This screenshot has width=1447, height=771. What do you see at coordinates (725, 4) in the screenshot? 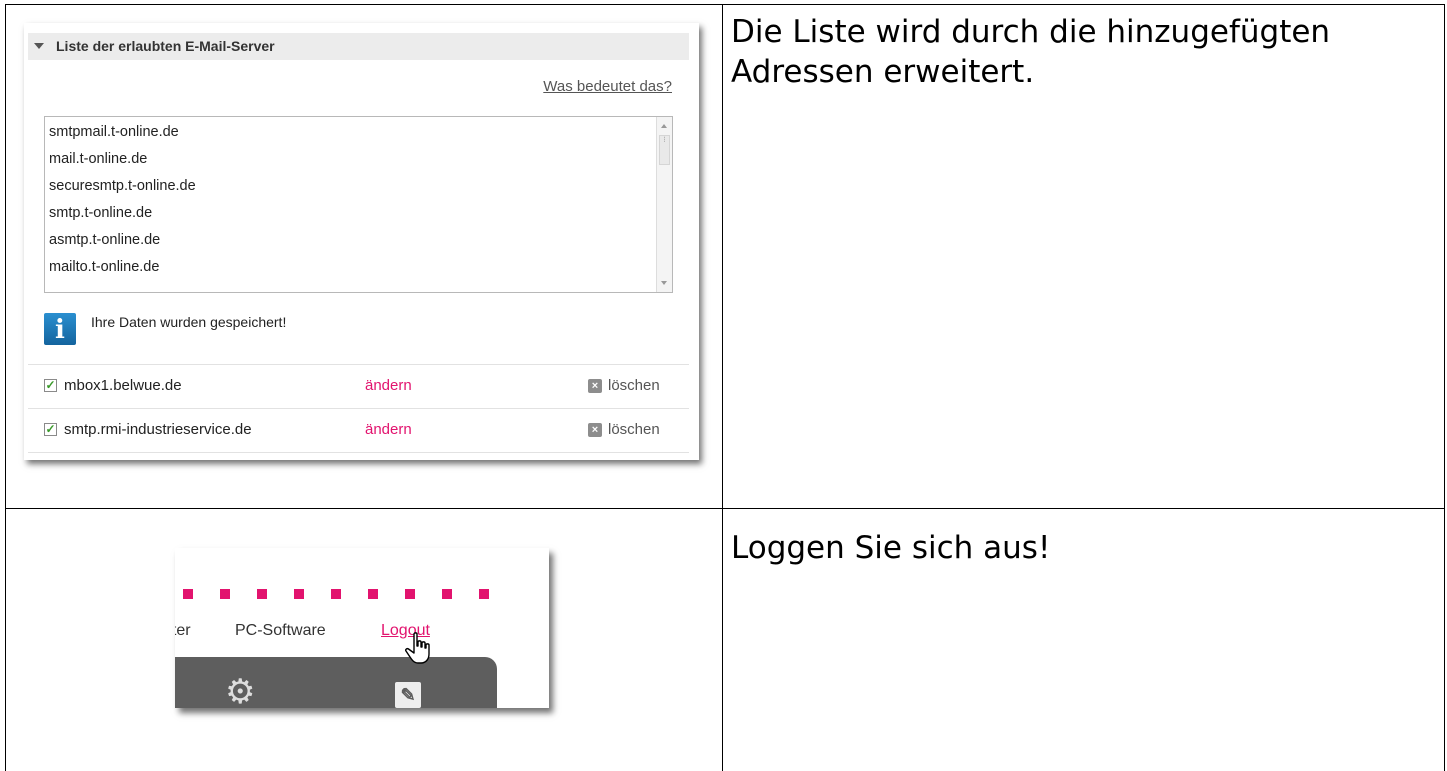
I see `table-border-top` at bounding box center [725, 4].